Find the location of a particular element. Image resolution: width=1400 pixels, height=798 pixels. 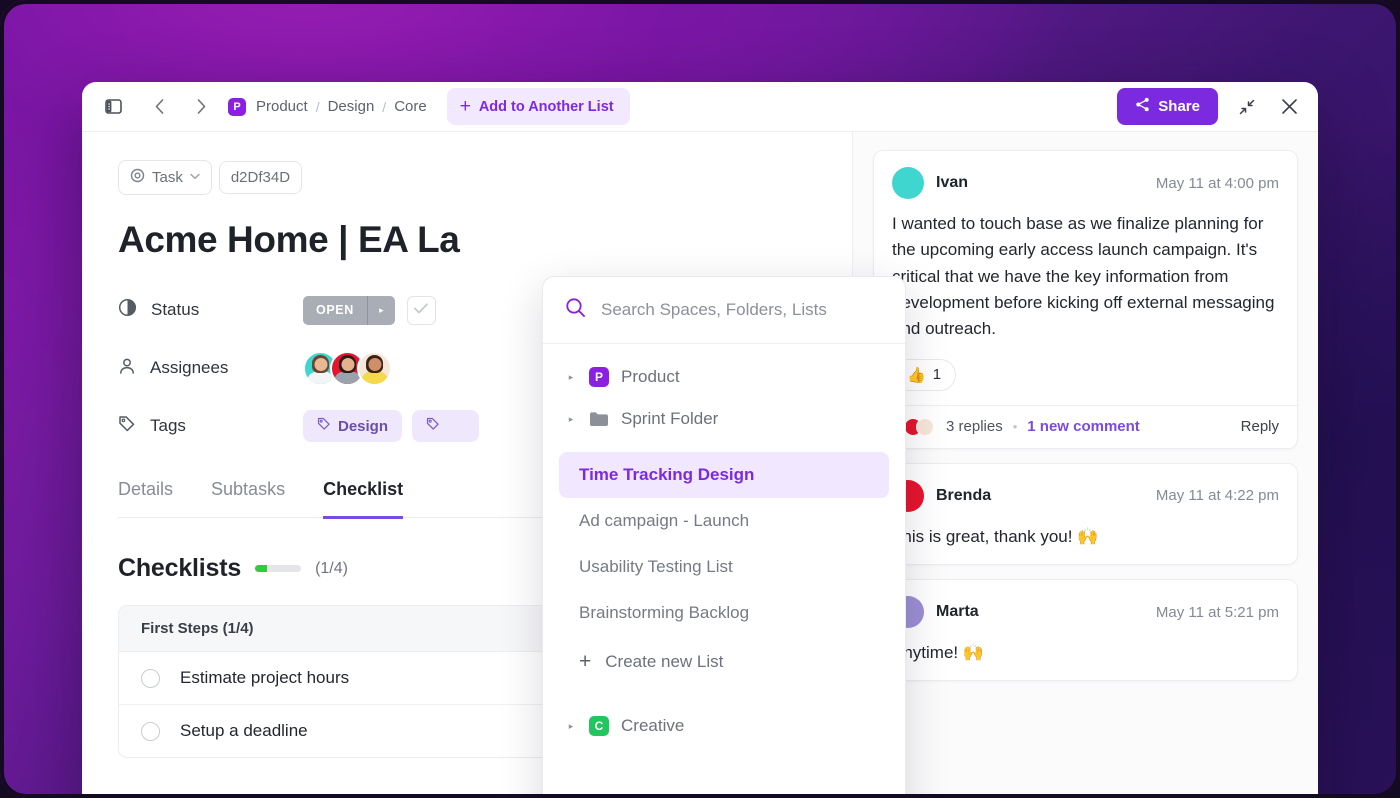

breadcrumb: P Product / Design / Core is located at coordinates (327, 106).